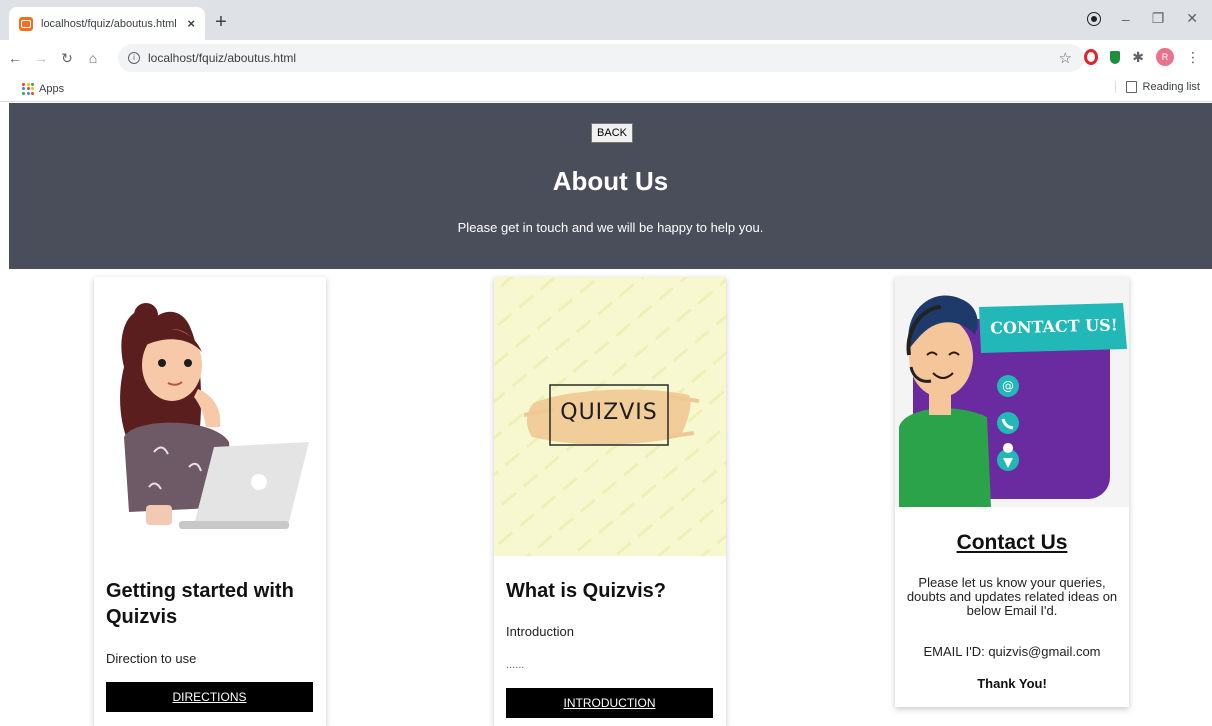 The image size is (1212, 726). Describe the element at coordinates (191, 23) in the screenshot. I see `tab-close-button: ×` at that location.